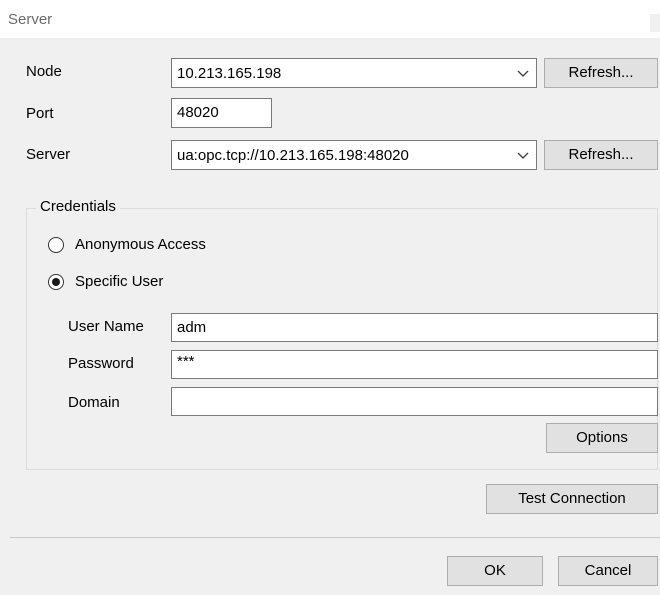 This screenshot has width=660, height=595. What do you see at coordinates (221, 113) in the screenshot?
I see `port-input: 48020` at bounding box center [221, 113].